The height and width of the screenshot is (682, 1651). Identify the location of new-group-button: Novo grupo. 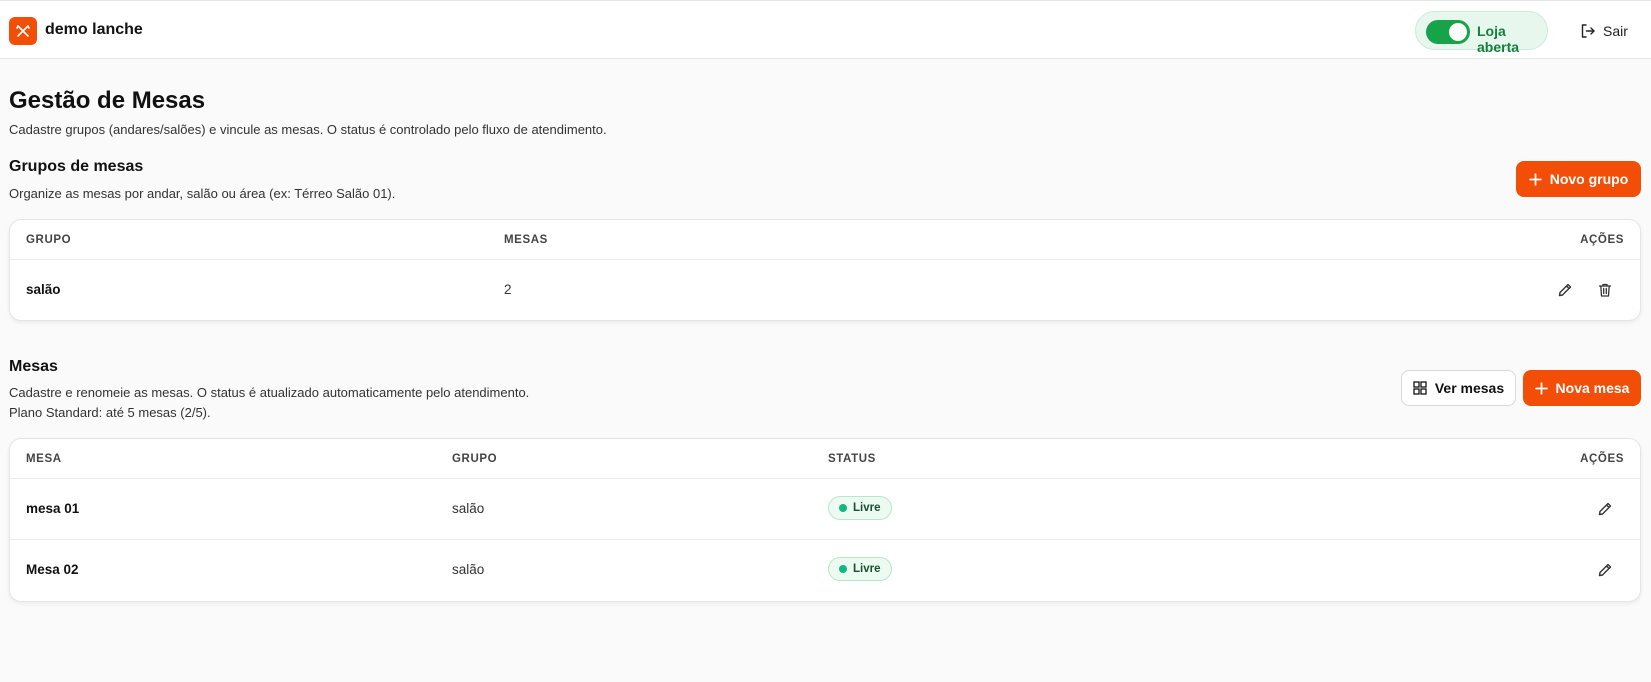
(1578, 179).